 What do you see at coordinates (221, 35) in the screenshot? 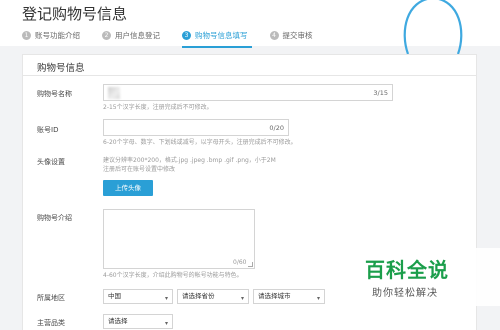
I see `step-label: 购物号信息填写` at bounding box center [221, 35].